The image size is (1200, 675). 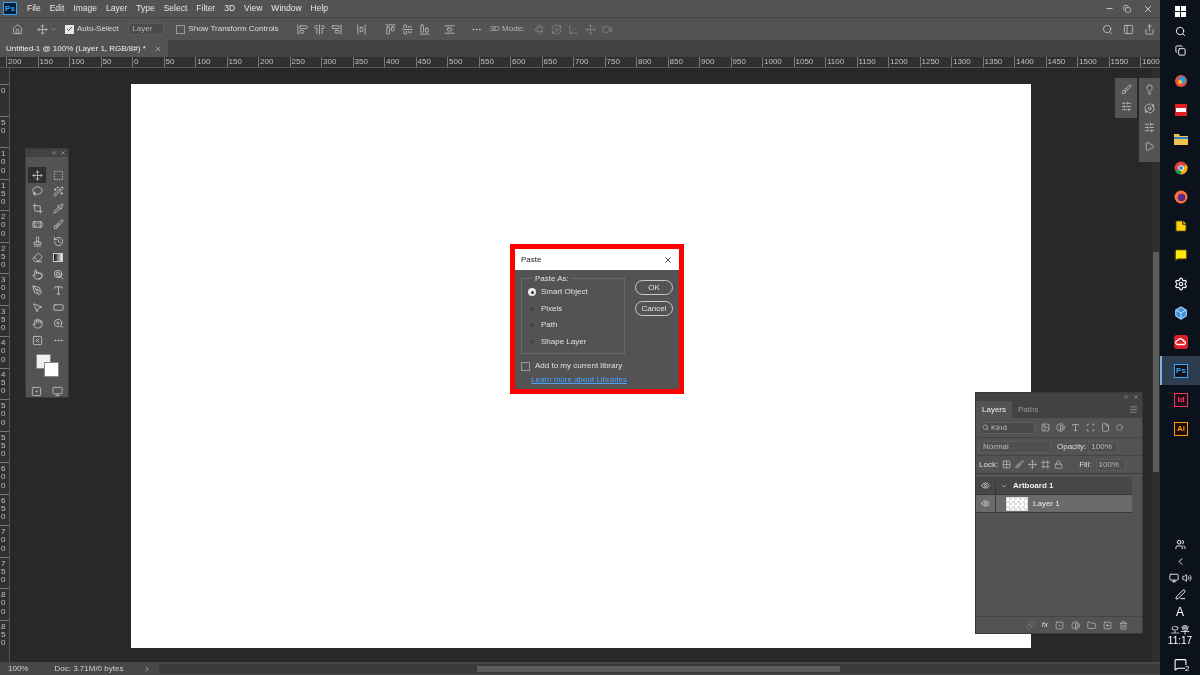 I want to click on pen-icon, so click(x=1180, y=594).